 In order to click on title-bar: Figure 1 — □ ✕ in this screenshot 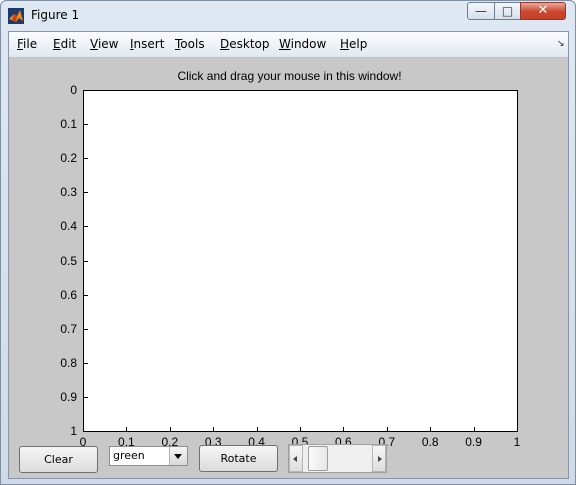, I will do `click(288, 16)`.